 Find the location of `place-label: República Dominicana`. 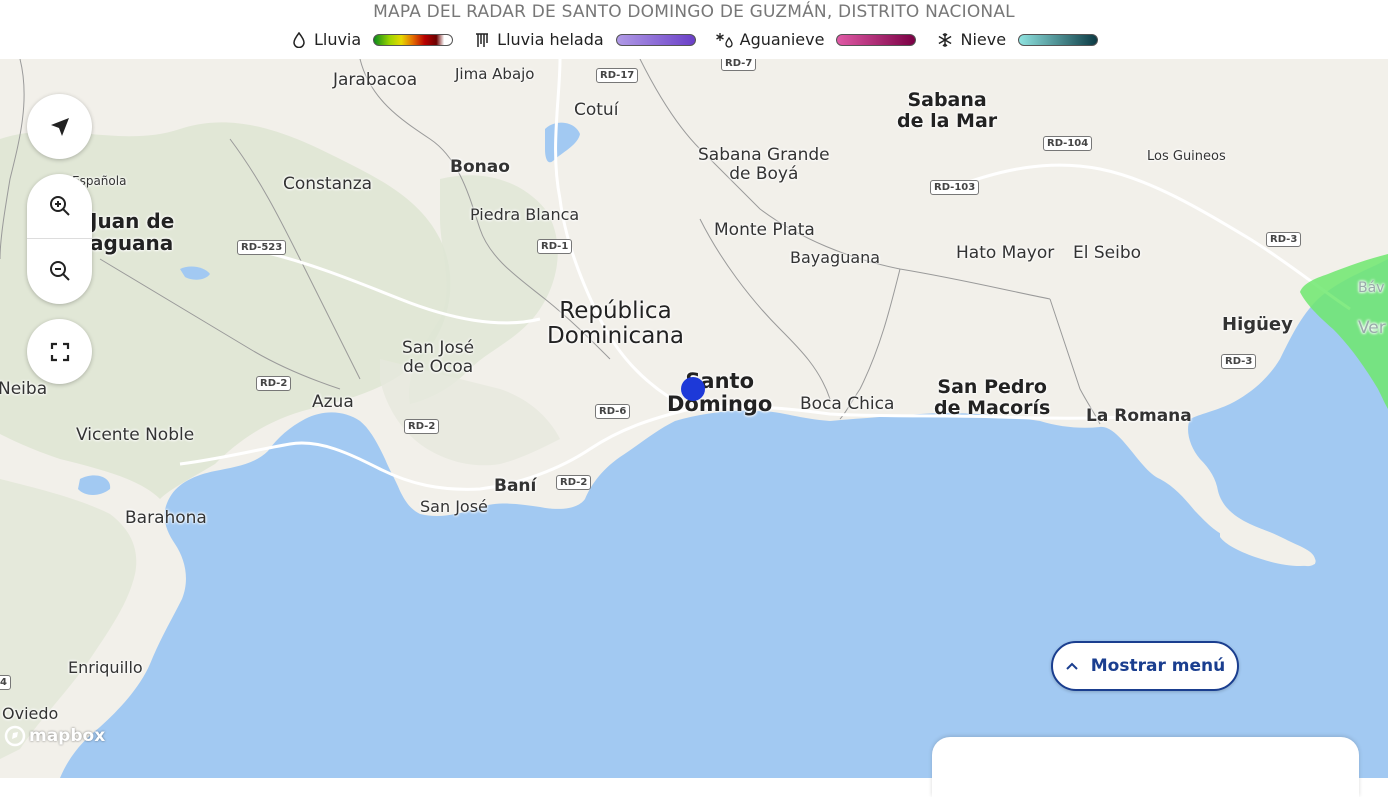

place-label: República Dominicana is located at coordinates (615, 324).